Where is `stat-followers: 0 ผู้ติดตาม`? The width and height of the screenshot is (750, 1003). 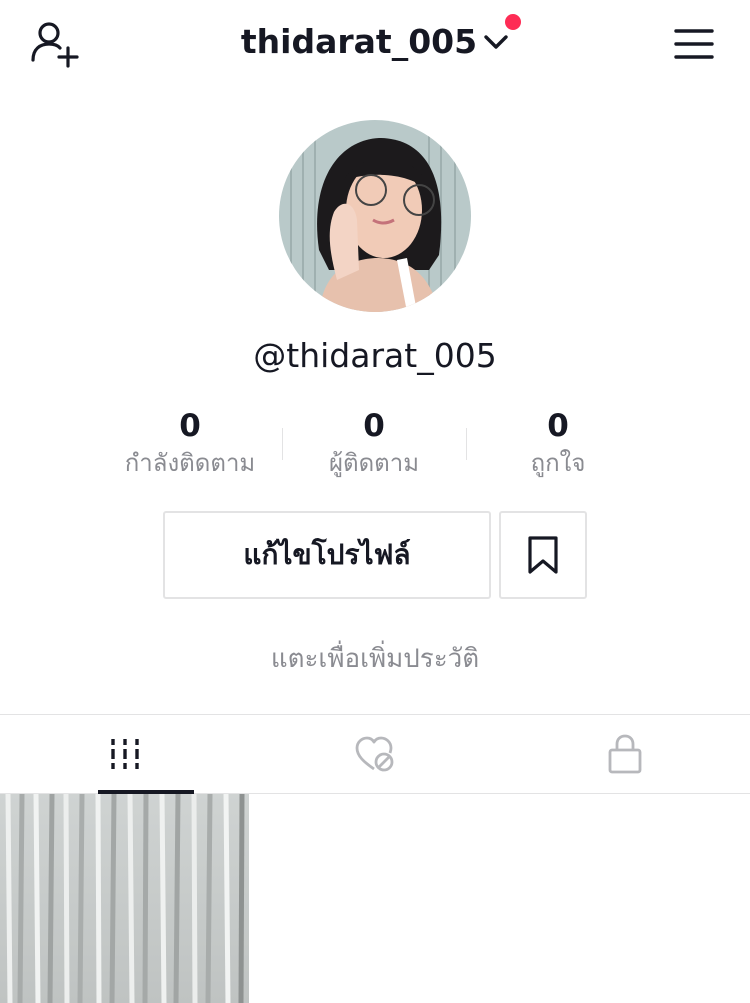
stat-followers: 0 ผู้ติดตาม is located at coordinates (374, 446).